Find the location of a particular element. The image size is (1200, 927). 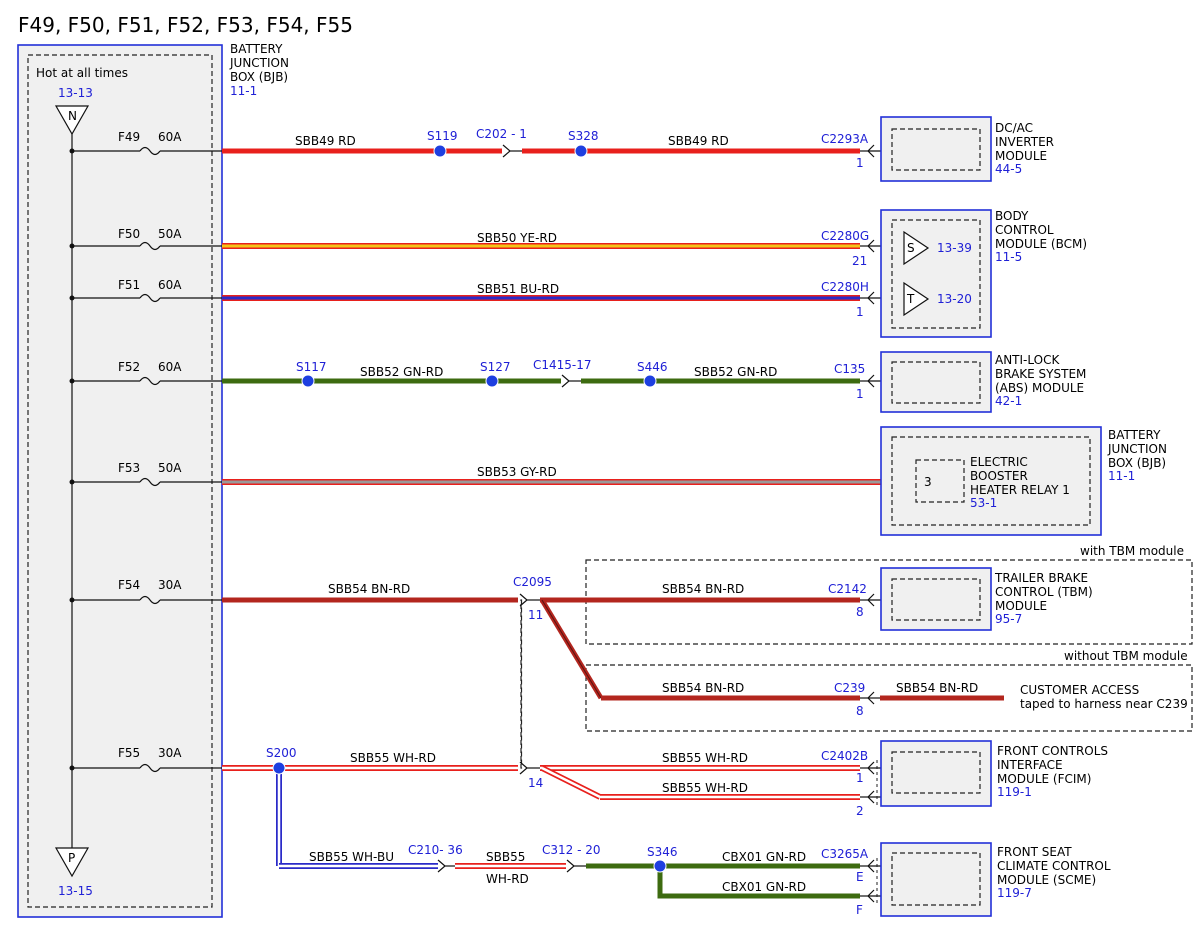

module-dcac-line-3: MODULE is located at coordinates (1021, 156).